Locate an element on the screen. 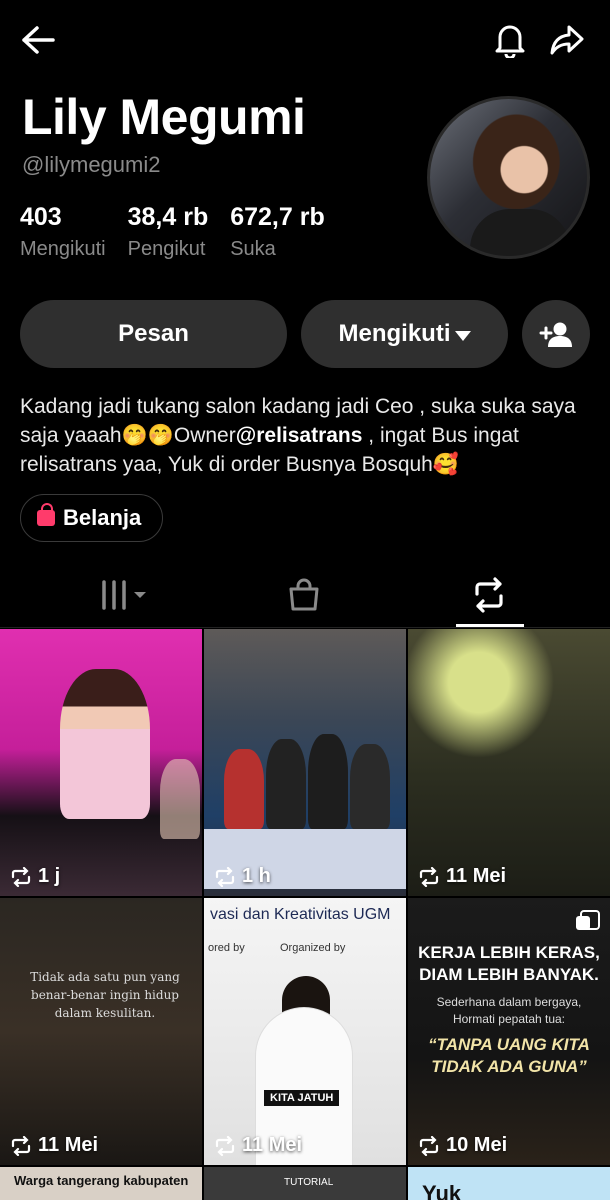 This screenshot has width=610, height=1200. shop-button: Belanja is located at coordinates (91, 518).